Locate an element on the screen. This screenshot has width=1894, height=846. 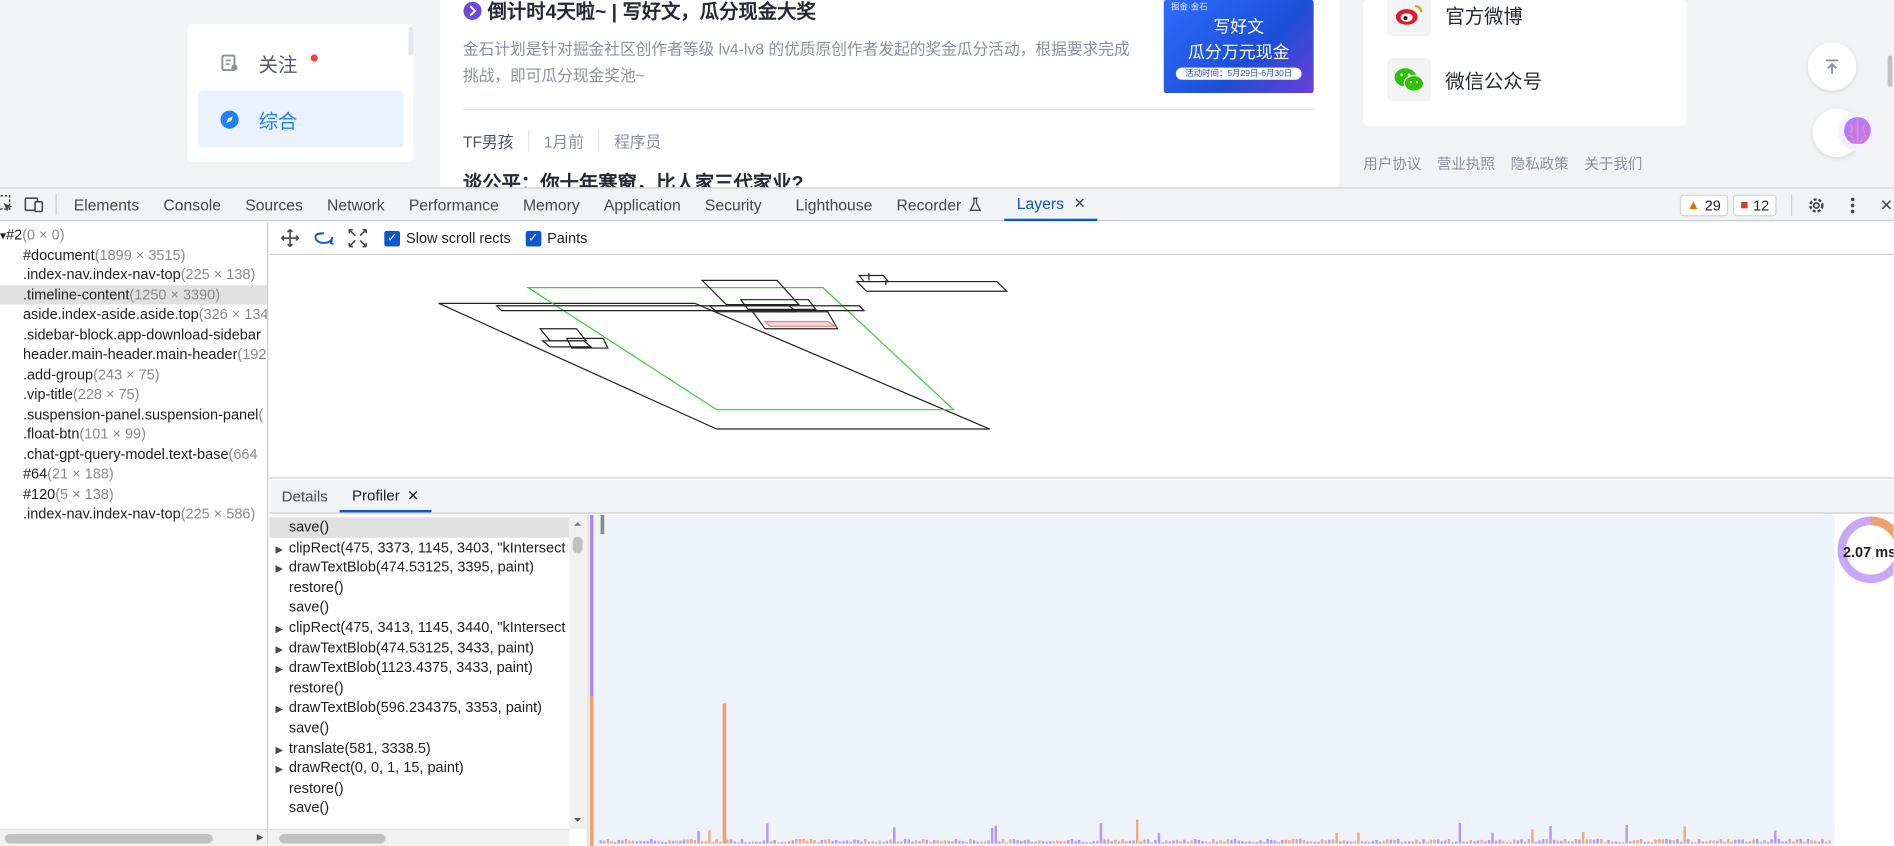
layer-tree-item: .chat-gpt-query-model.text-base(664 is located at coordinates (133, 454).